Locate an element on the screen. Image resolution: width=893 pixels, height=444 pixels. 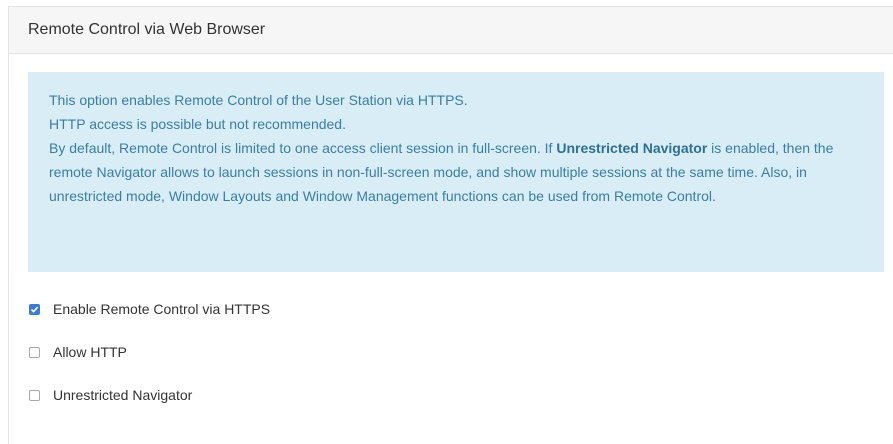
option-label-allow-http: Allow HTTP is located at coordinates (90, 352).